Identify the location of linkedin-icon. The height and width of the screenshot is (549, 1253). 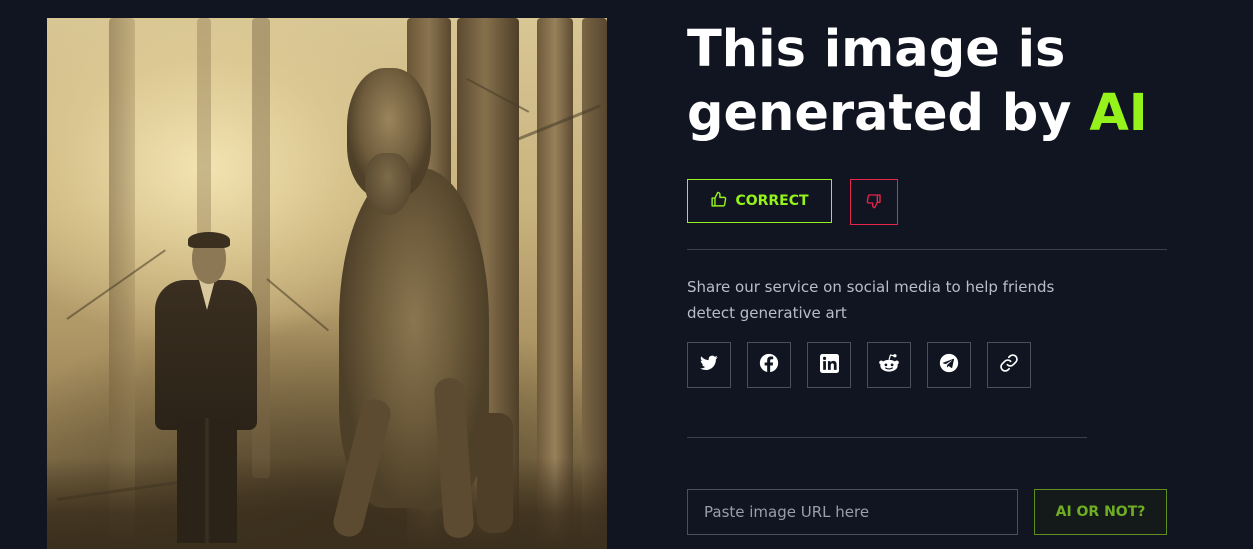
(829, 365).